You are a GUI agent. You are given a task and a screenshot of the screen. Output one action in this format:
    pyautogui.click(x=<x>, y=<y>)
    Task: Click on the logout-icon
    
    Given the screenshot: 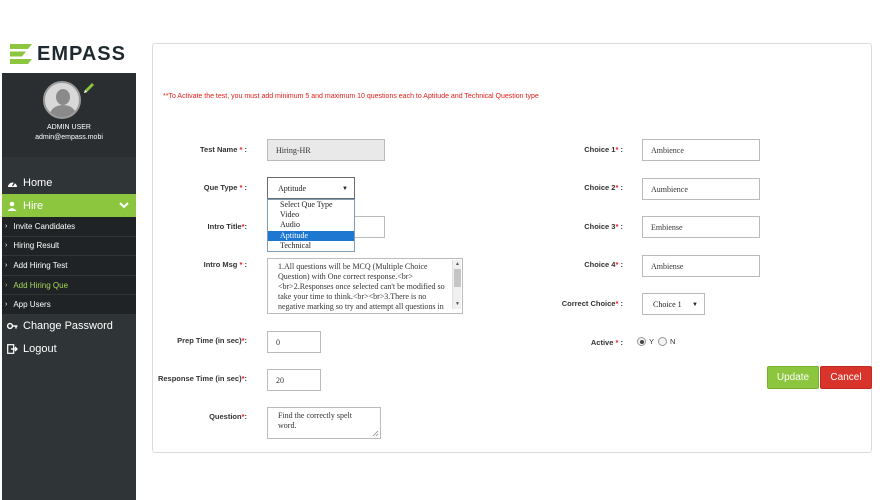 What is the action you would take?
    pyautogui.click(x=12, y=349)
    